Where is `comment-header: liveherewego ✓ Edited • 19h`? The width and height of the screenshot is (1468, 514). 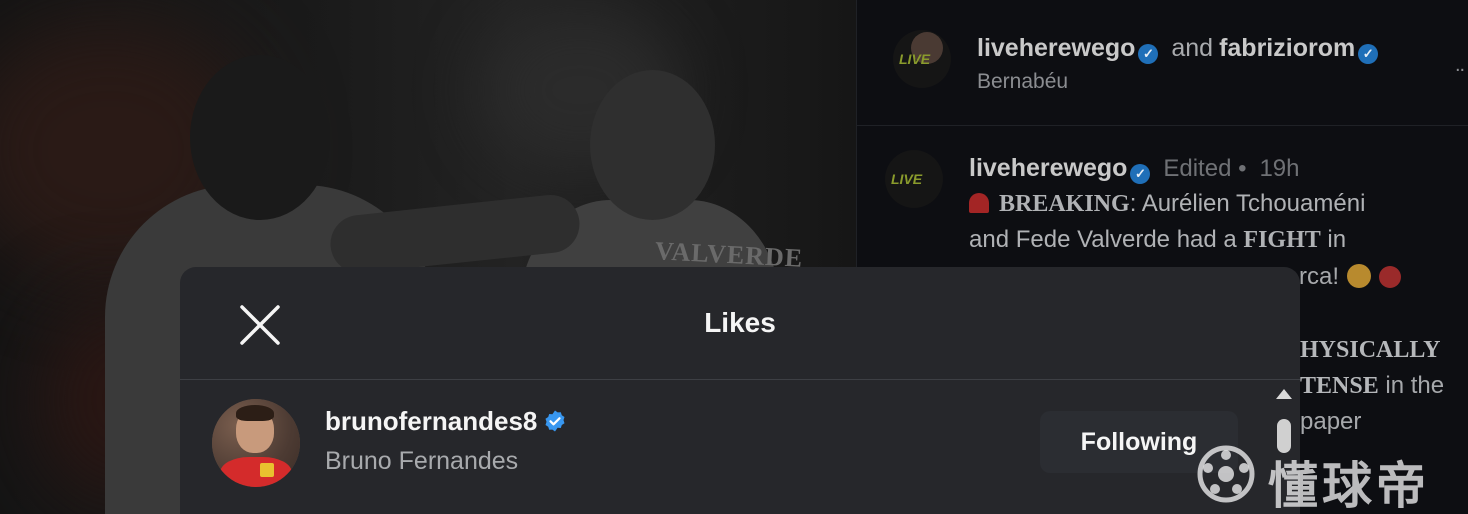
comment-header: liveherewego ✓ Edited • 19h is located at coordinates (1134, 169).